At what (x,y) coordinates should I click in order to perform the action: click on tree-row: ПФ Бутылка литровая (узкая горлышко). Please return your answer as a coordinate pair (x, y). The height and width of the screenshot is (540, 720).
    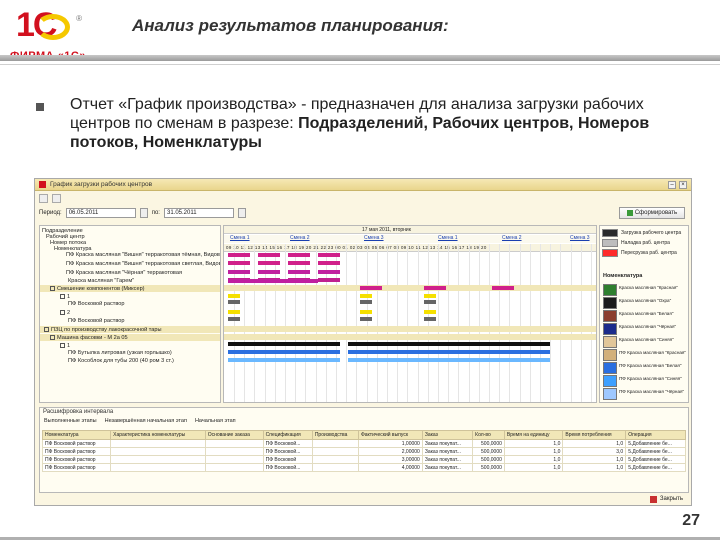
    Looking at the image, I should click on (120, 353).